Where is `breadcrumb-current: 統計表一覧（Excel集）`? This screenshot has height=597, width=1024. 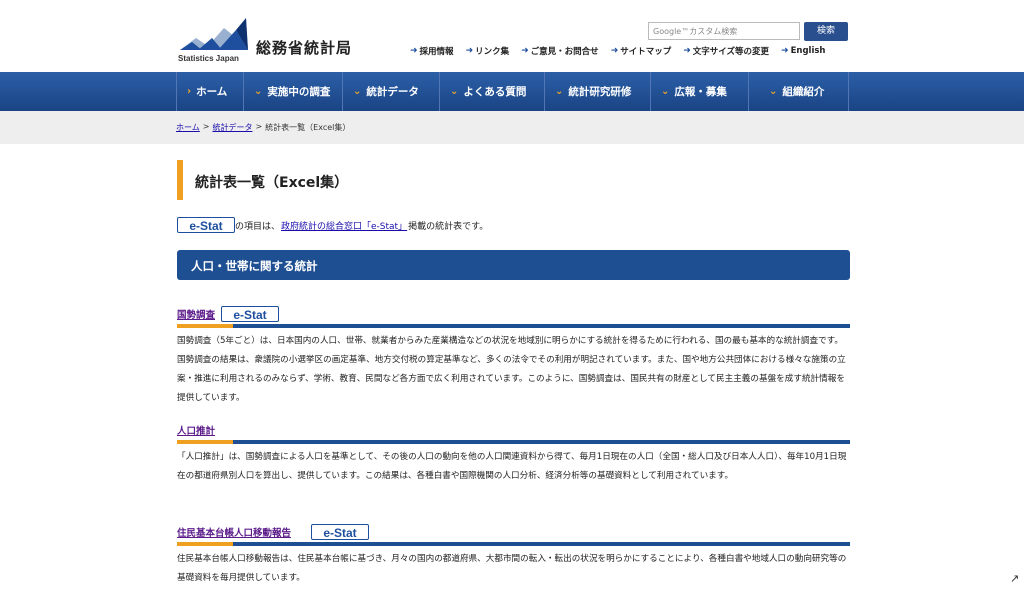 breadcrumb-current: 統計表一覧（Excel集） is located at coordinates (308, 127).